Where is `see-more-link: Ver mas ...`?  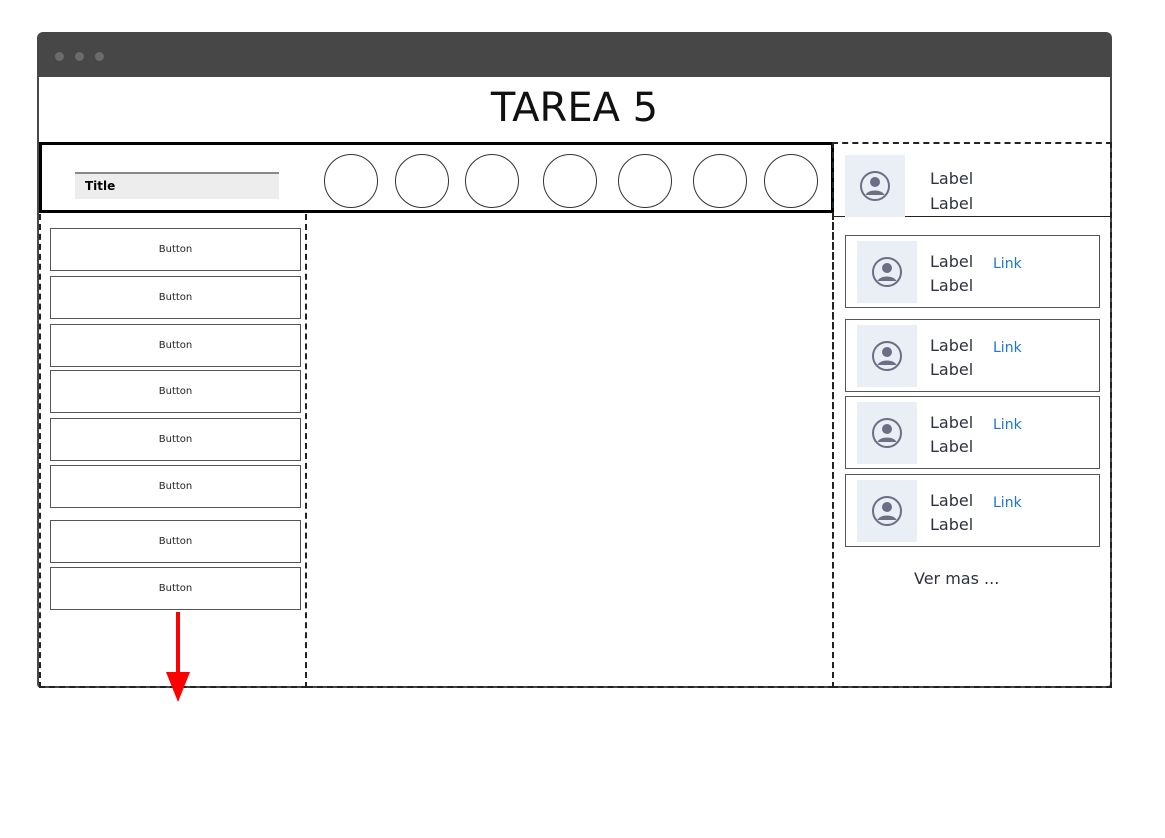
see-more-link: Ver mas ... is located at coordinates (956, 578).